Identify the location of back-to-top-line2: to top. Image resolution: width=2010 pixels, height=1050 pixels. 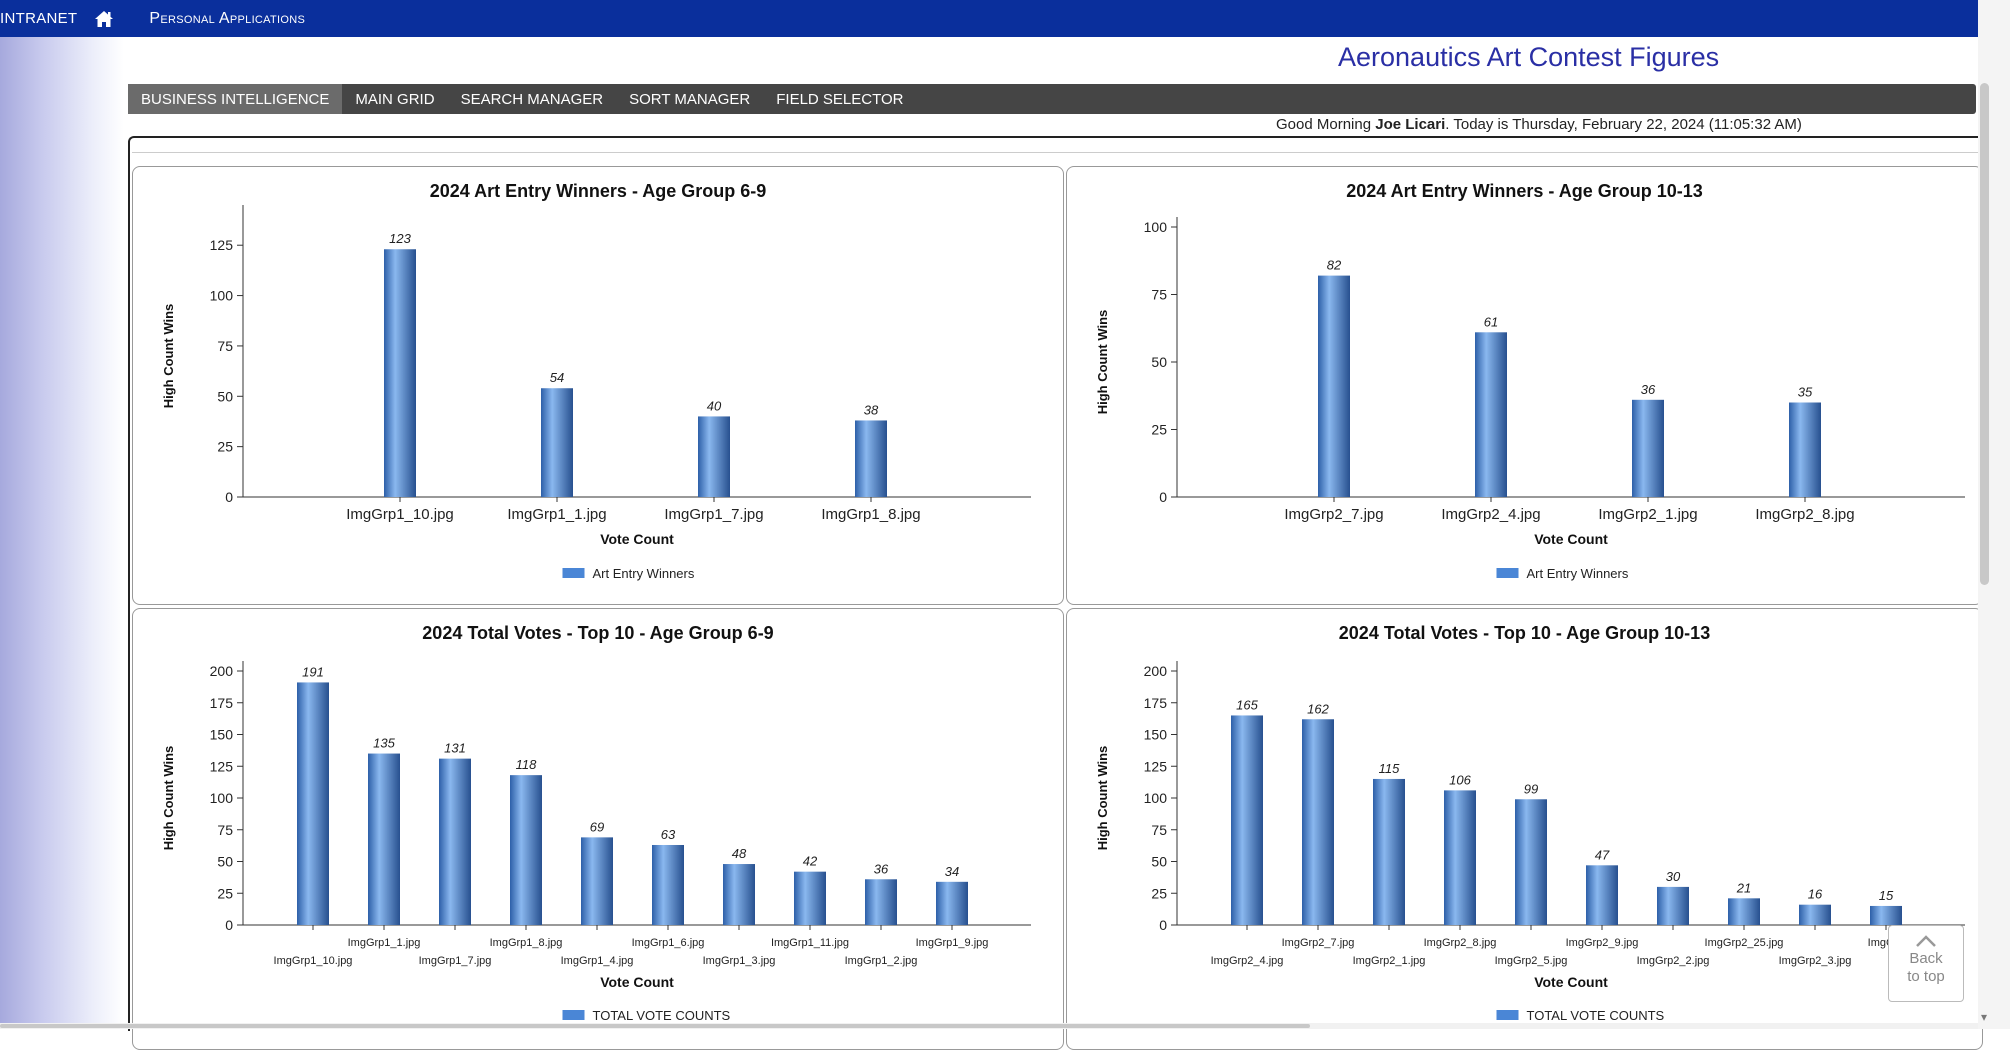
(1926, 976).